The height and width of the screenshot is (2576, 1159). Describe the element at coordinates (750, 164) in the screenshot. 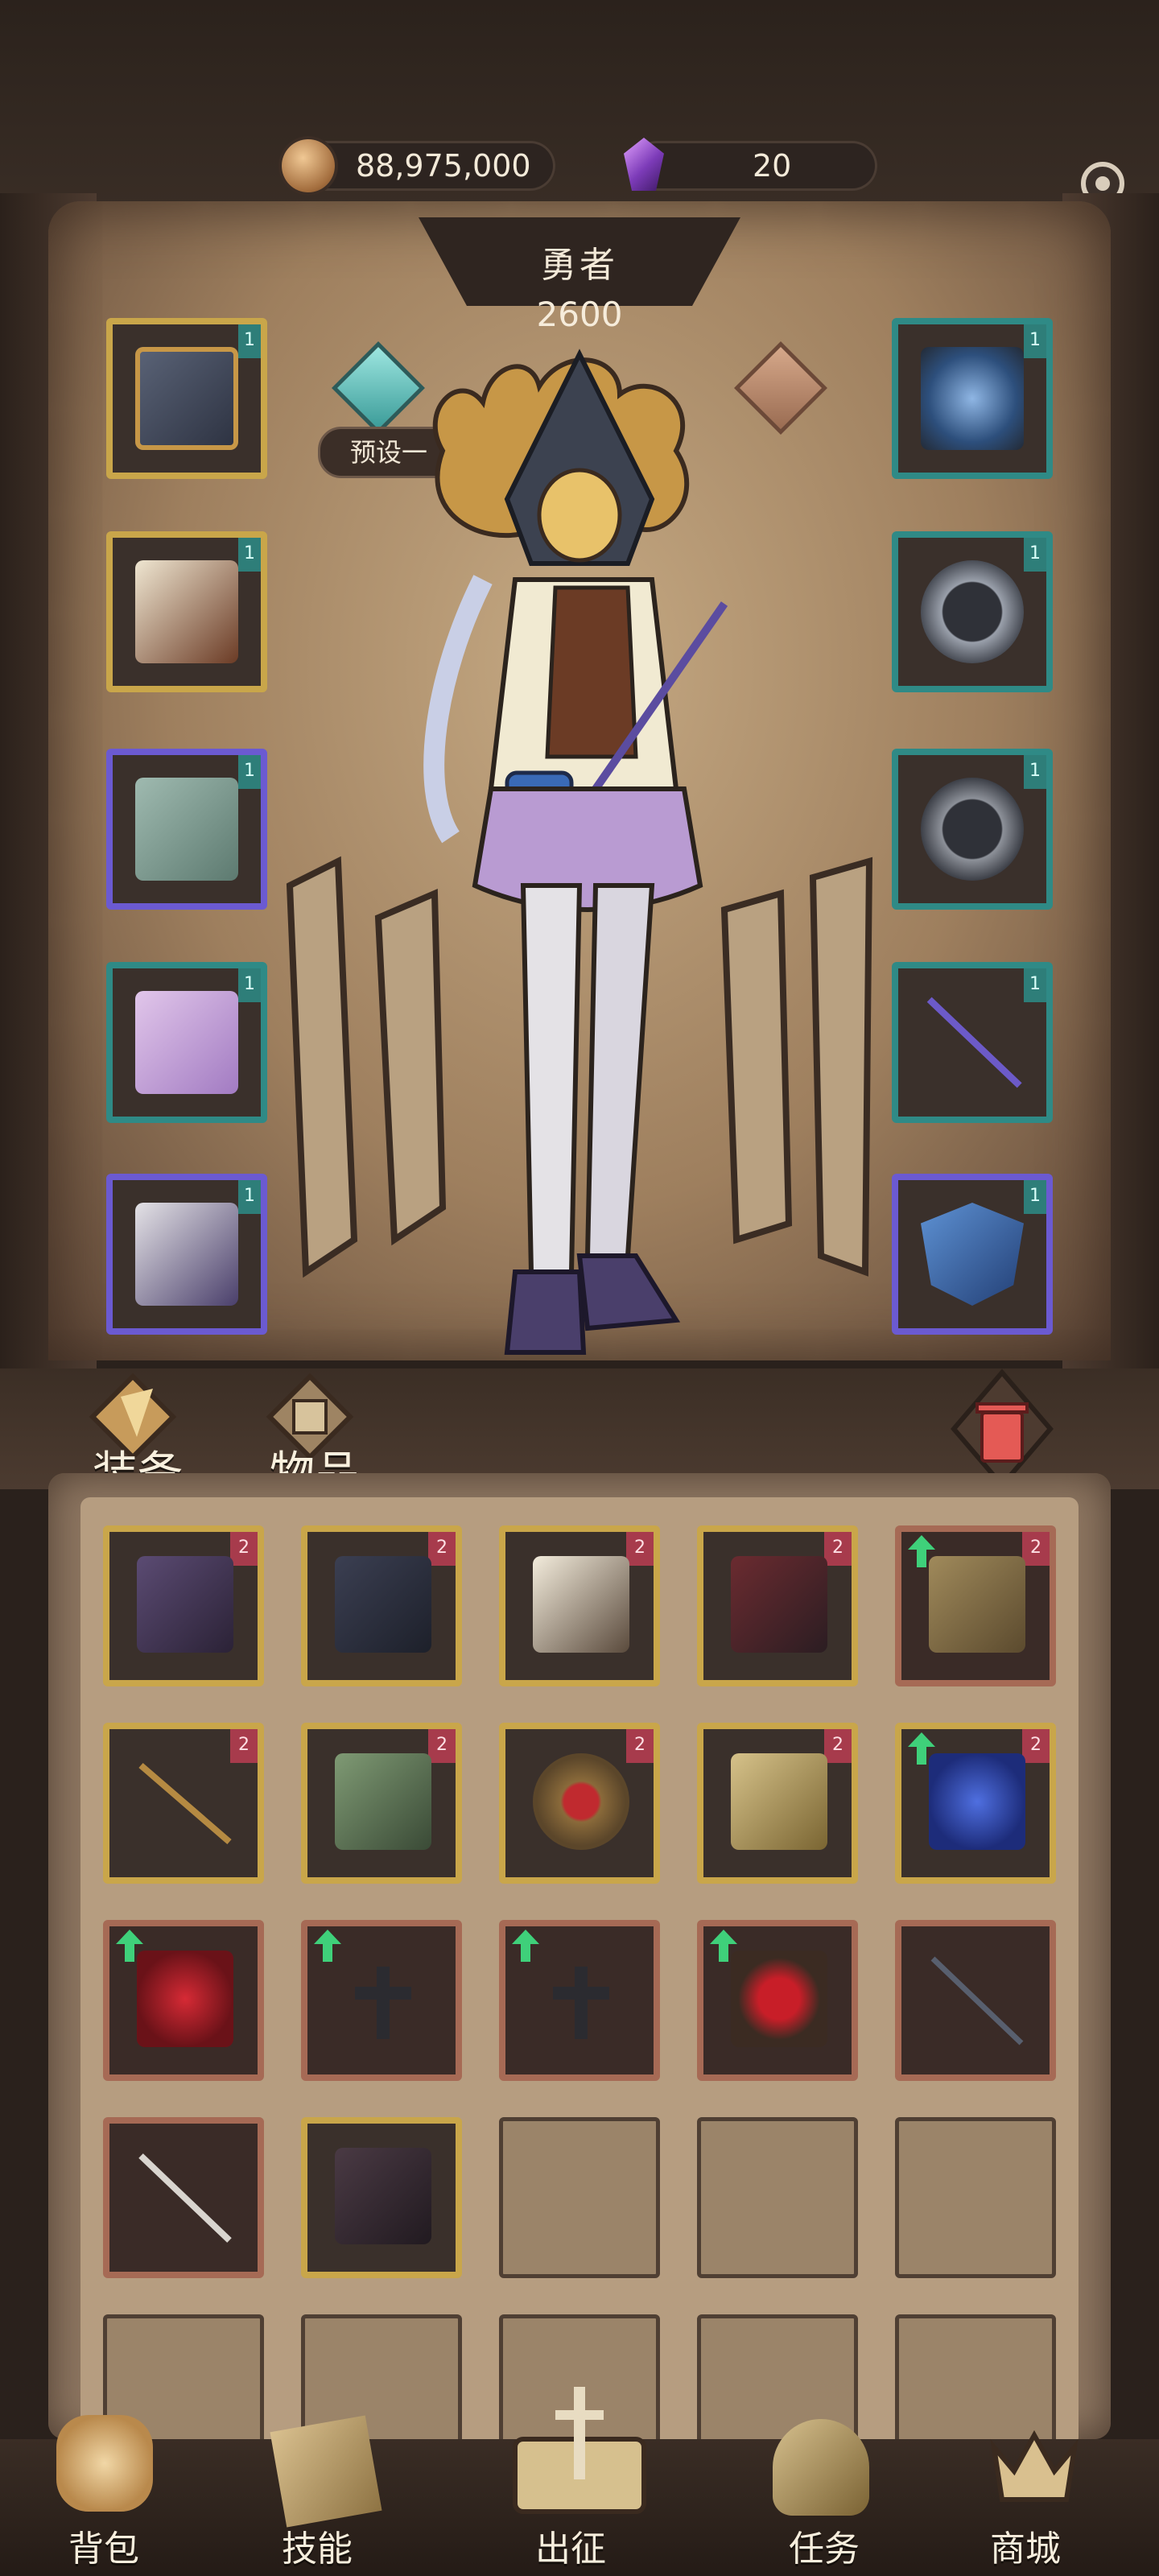

I see `gem-pill: 20` at that location.